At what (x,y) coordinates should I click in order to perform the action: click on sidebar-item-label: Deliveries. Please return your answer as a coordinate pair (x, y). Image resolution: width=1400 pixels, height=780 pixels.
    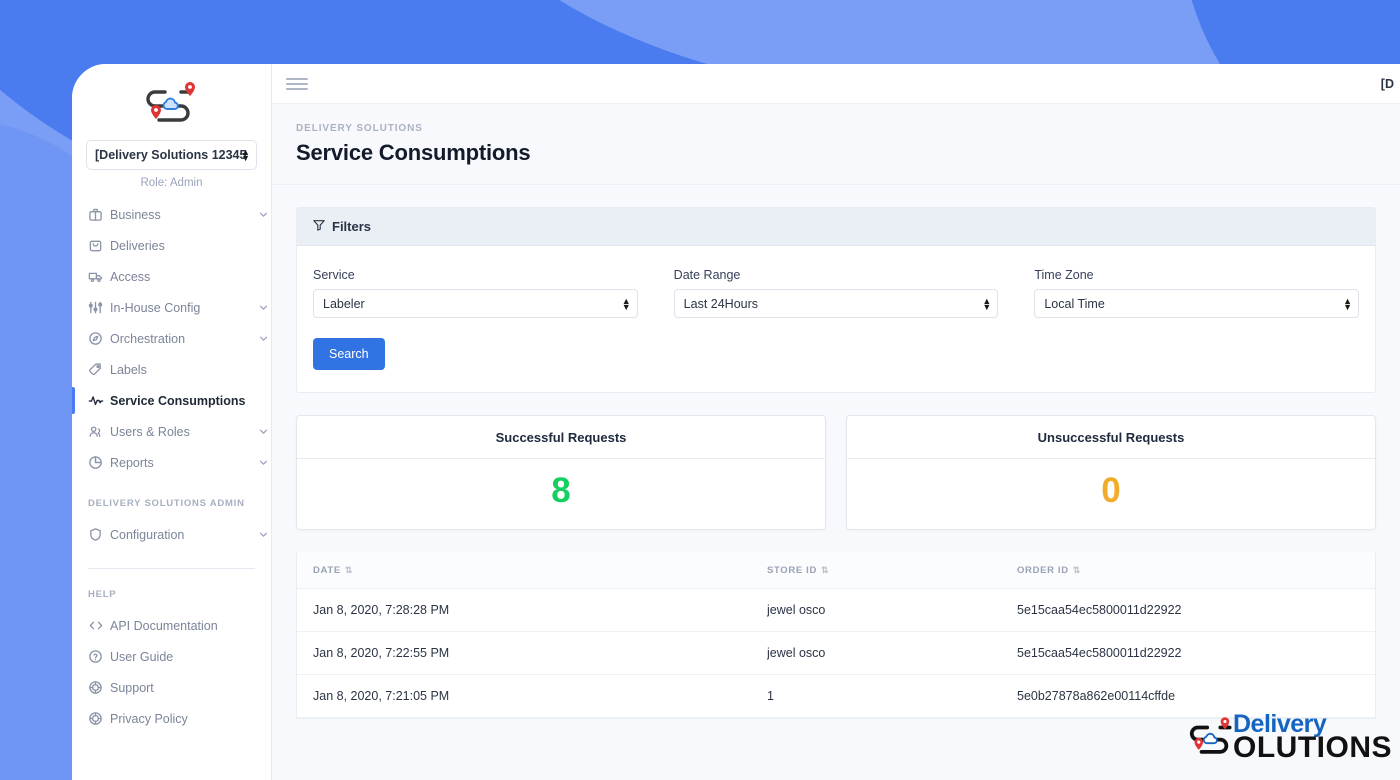
    Looking at the image, I should click on (137, 245).